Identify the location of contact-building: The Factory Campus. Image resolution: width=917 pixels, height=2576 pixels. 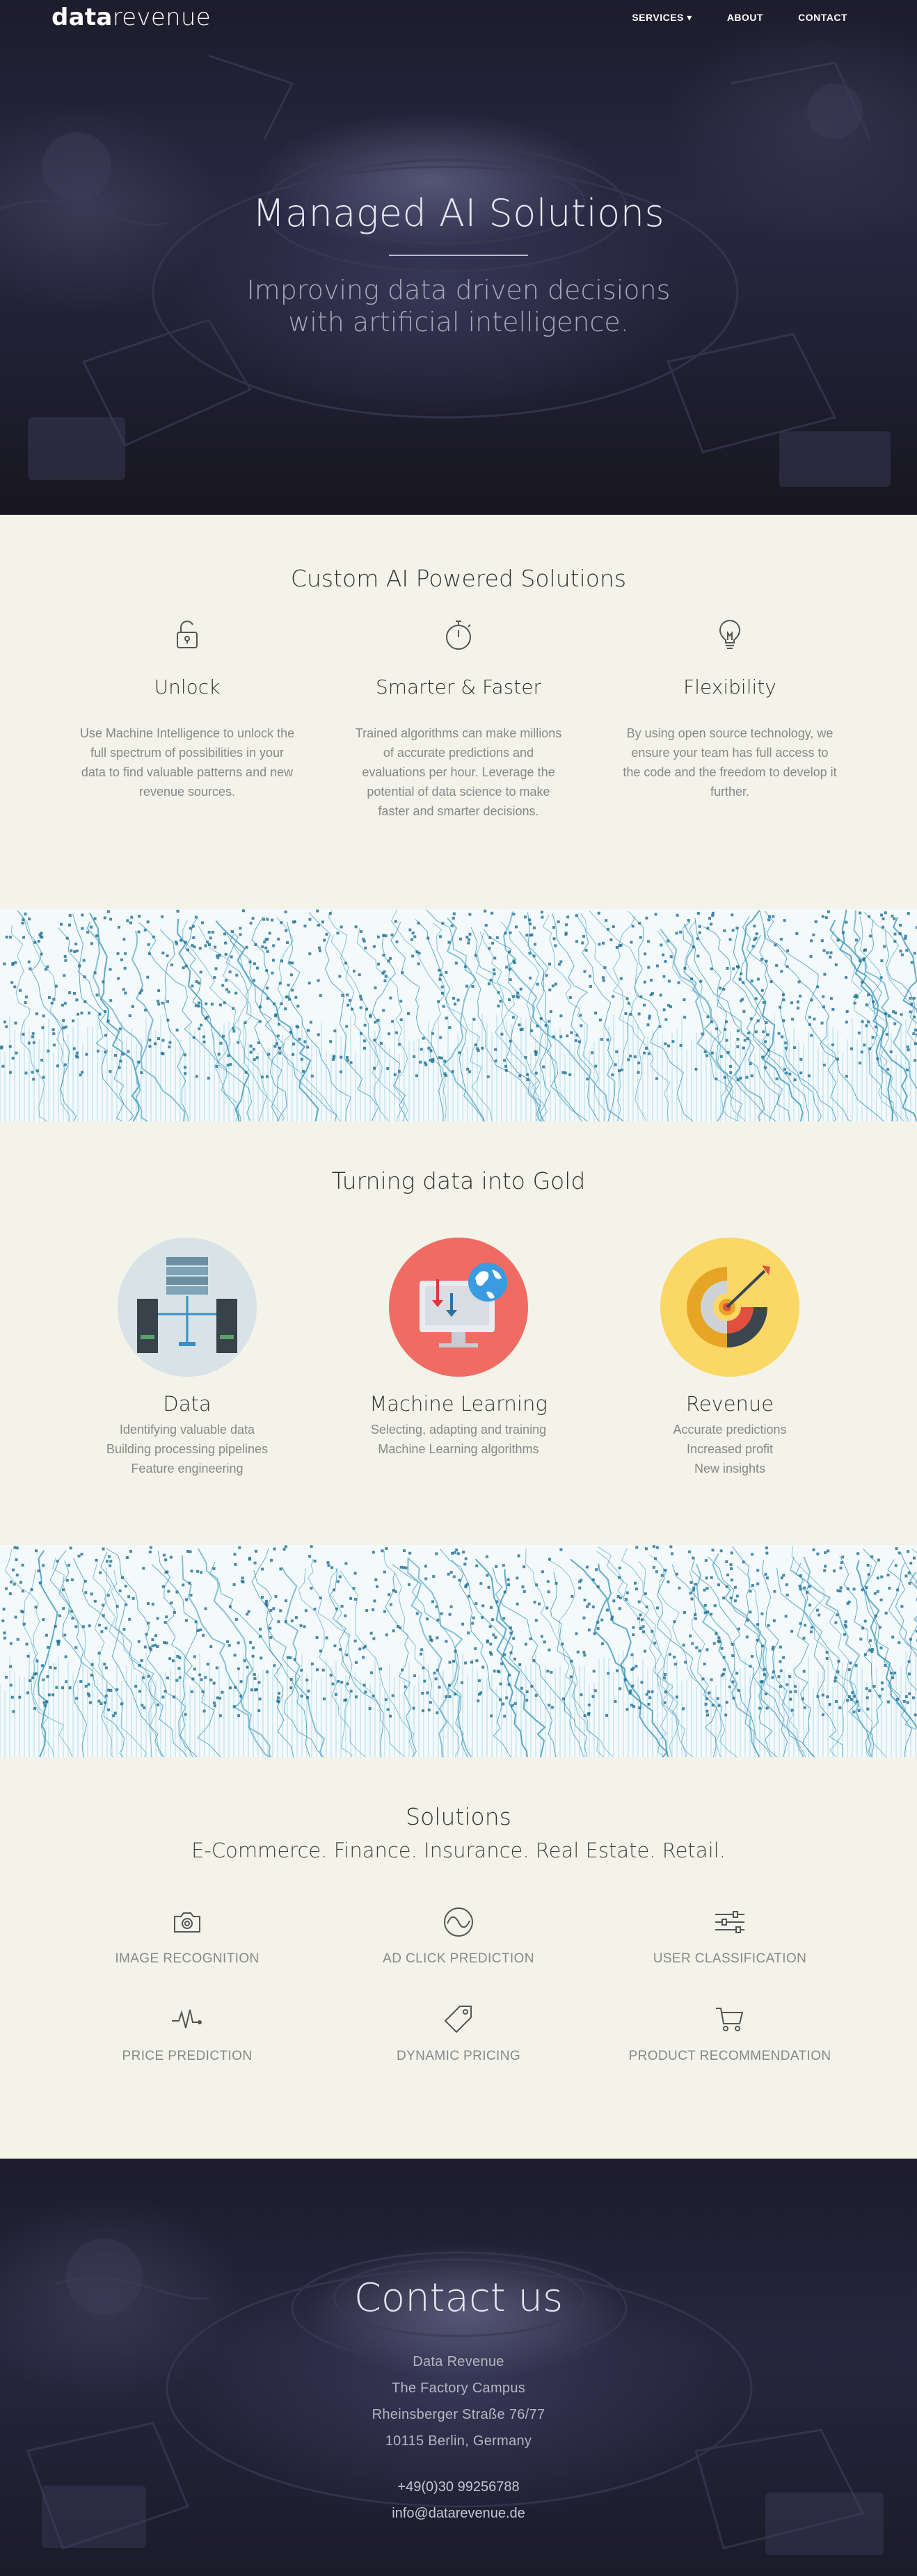
(458, 2388).